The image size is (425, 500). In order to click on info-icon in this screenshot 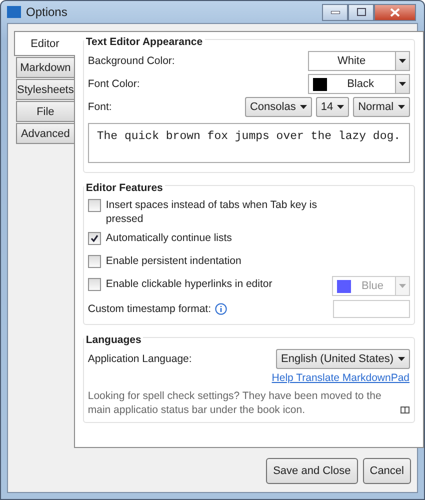, I will do `click(221, 309)`.